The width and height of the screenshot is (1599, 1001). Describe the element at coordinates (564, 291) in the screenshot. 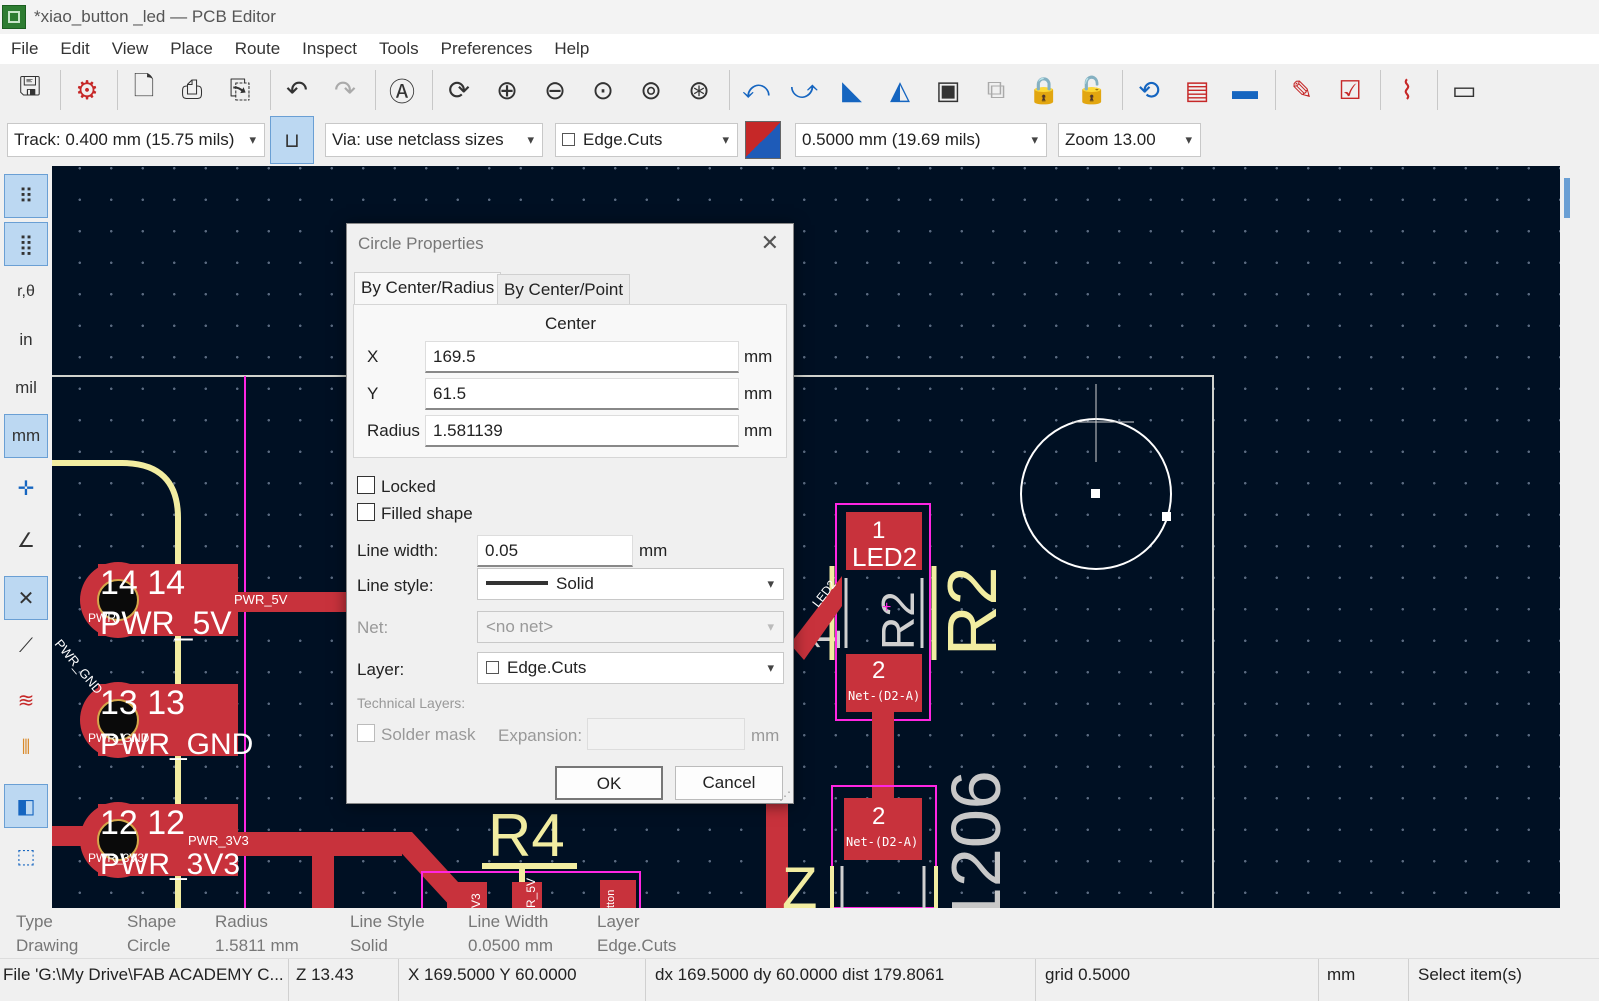

I see `tab-by-center-point: By Center/Point` at that location.